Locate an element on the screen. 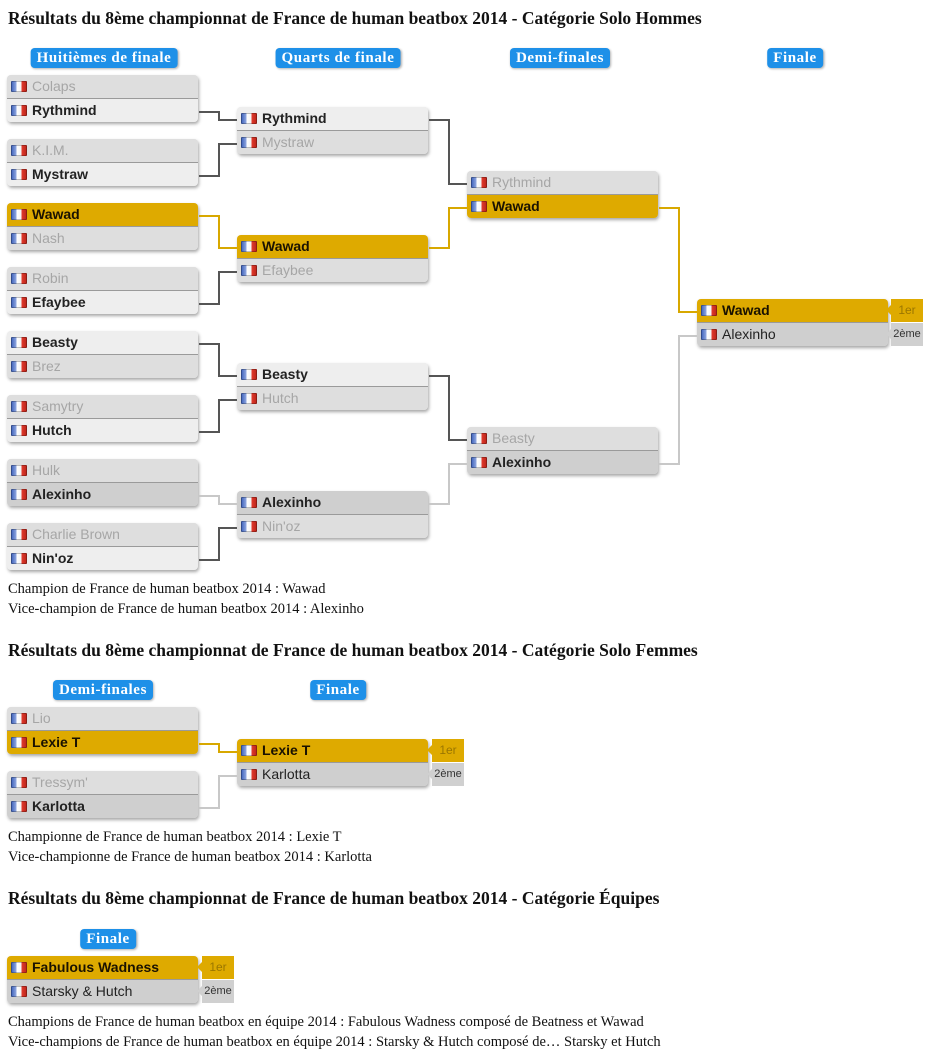 Image resolution: width=950 pixels, height=1058 pixels. player-row: Charlie Brown is located at coordinates (102, 534).